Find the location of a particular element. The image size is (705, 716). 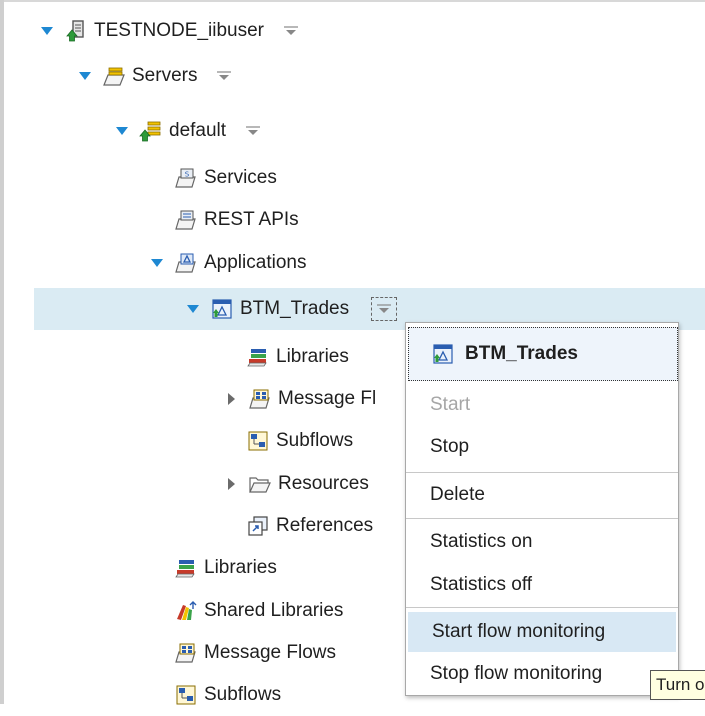

tree-item-label: REST APIs is located at coordinates (251, 219).